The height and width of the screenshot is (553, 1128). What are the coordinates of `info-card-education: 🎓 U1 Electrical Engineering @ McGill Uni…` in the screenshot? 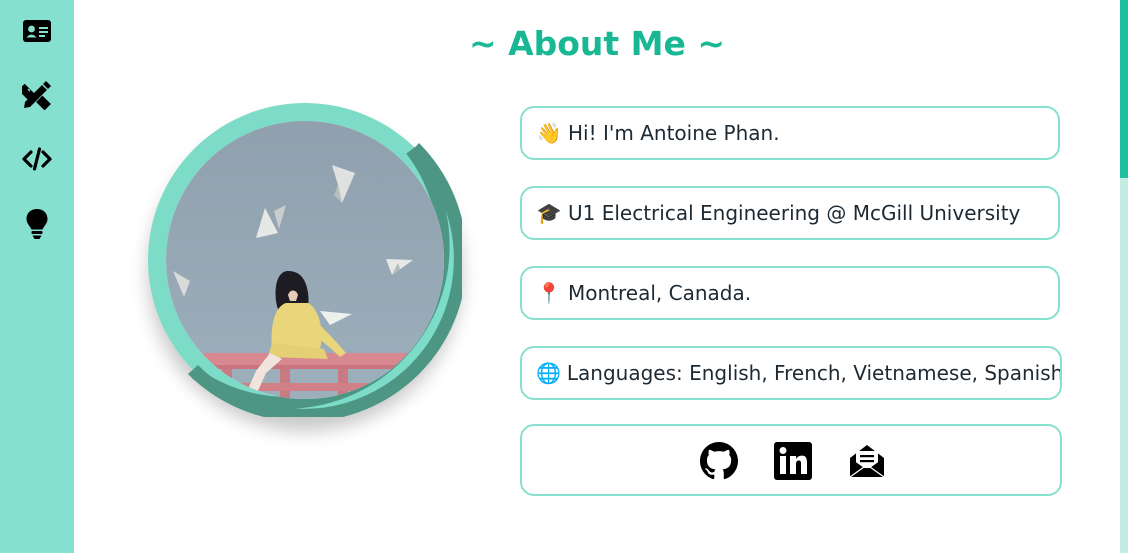 It's located at (790, 213).